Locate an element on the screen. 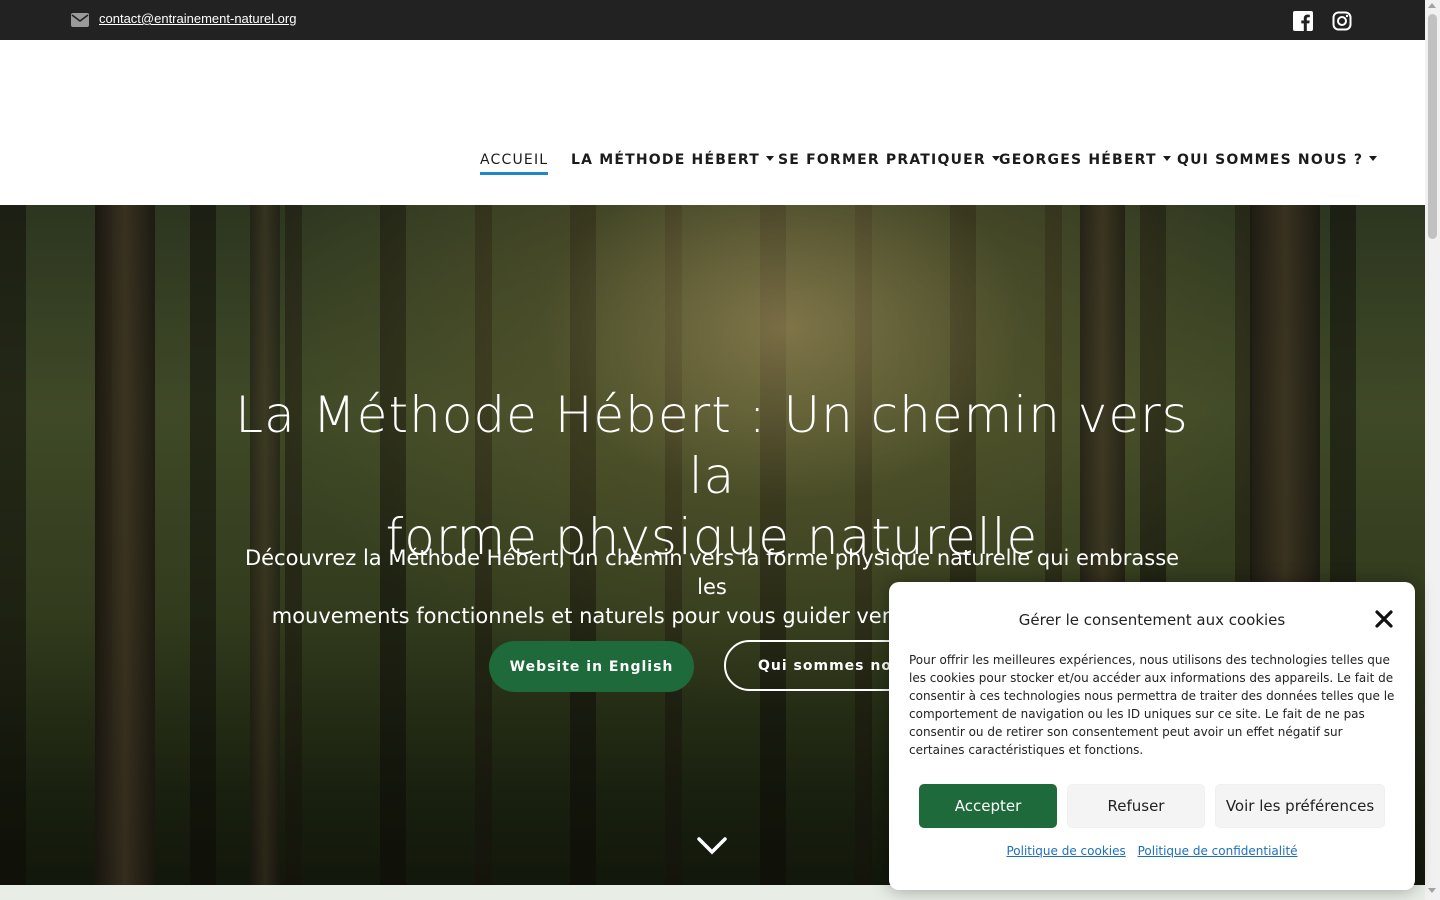 The image size is (1440, 900). nav-label: ACCUEIL is located at coordinates (514, 160).